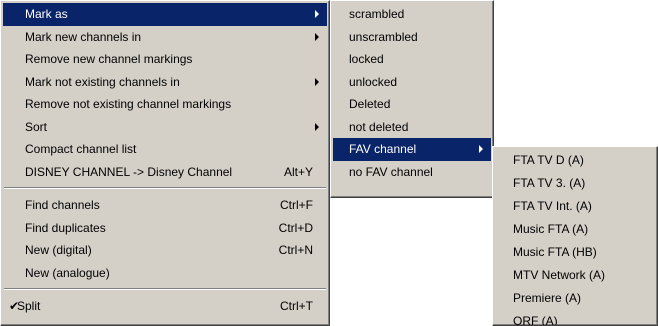  Describe the element at coordinates (165, 149) in the screenshot. I see `menu-item-compact-channel-list: Compact channel list` at that location.